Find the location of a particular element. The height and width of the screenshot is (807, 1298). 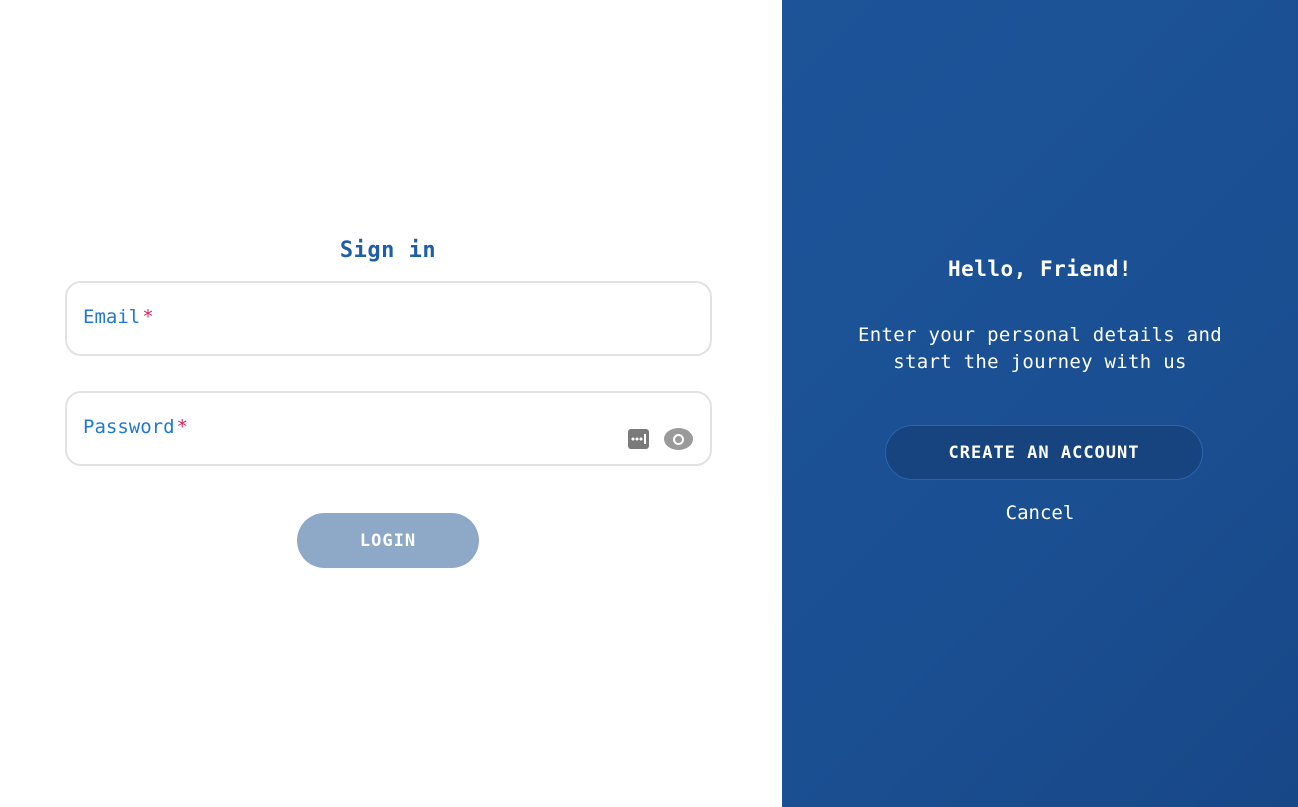

password-field: Password * is located at coordinates (388, 428).